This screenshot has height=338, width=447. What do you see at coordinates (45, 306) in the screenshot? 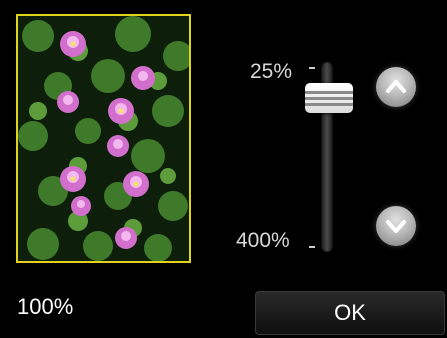
I see `zoom-current-value: 100%` at bounding box center [45, 306].